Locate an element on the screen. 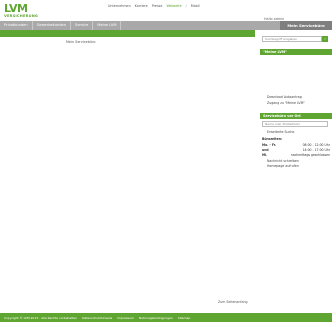 The height and width of the screenshot is (327, 336). nav-gewerbekunden: Gewerbekunden is located at coordinates (52, 25).